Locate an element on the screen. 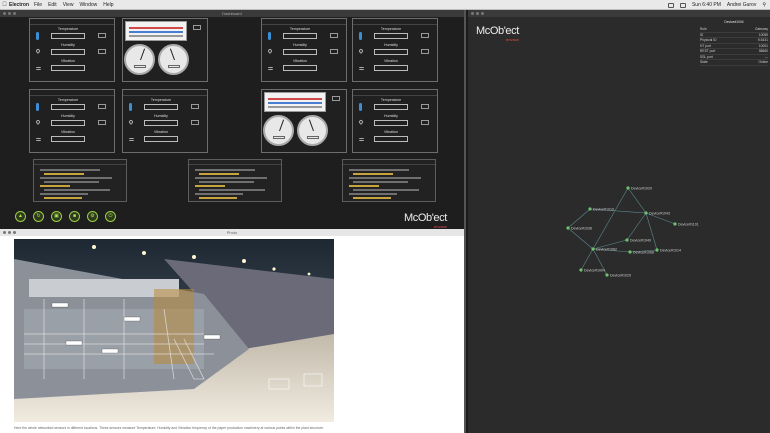 The width and height of the screenshot is (770, 433). menubar-clock: Sun 6:40 PM is located at coordinates (706, 5).